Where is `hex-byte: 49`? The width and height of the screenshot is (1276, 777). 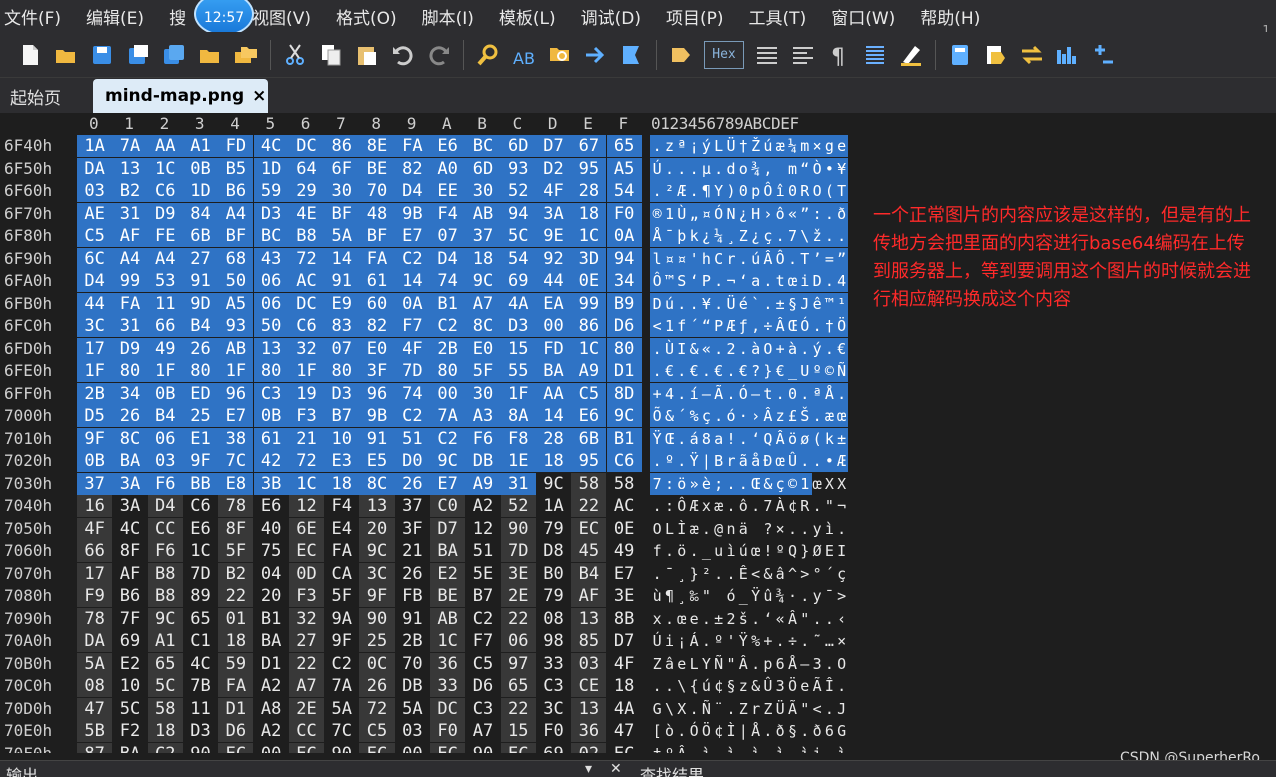
hex-byte: 49 is located at coordinates (165, 348).